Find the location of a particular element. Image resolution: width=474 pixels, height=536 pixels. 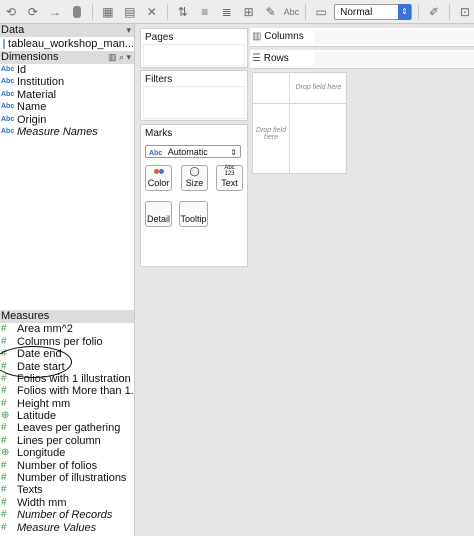

dimension-field-item: Abc Name is located at coordinates (67, 107).